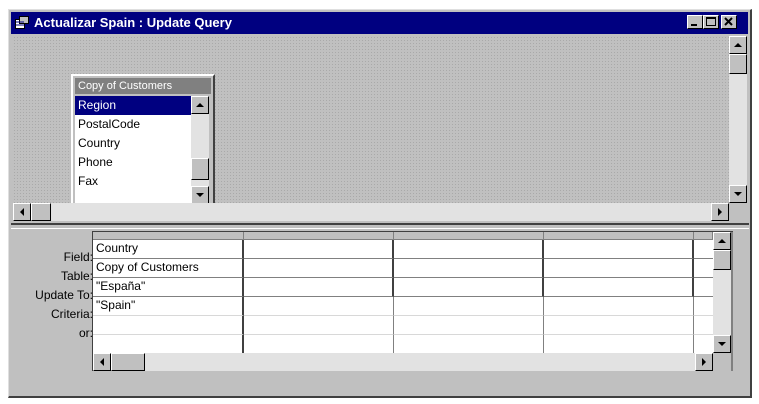 The height and width of the screenshot is (404, 759). What do you see at coordinates (71, 314) in the screenshot?
I see `row-label-criteria: Criteria:` at bounding box center [71, 314].